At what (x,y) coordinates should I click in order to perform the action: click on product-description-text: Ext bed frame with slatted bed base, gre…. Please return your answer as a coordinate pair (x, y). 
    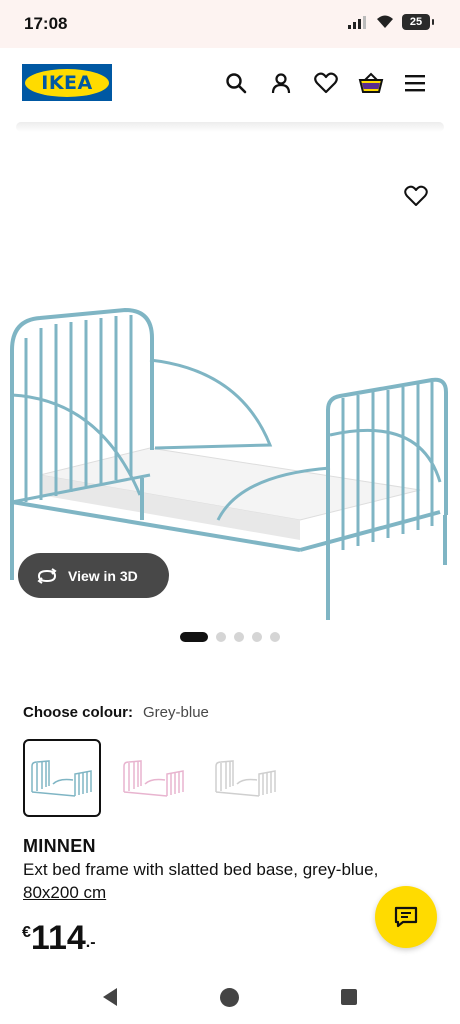
    Looking at the image, I should click on (201, 869).